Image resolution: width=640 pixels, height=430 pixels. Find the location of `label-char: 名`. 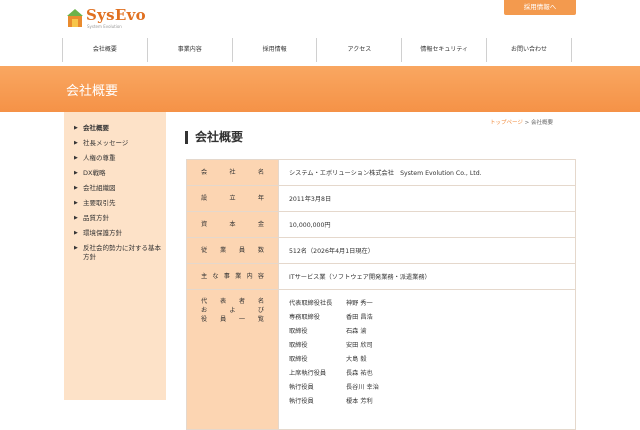

label-char: 名 is located at coordinates (260, 172).